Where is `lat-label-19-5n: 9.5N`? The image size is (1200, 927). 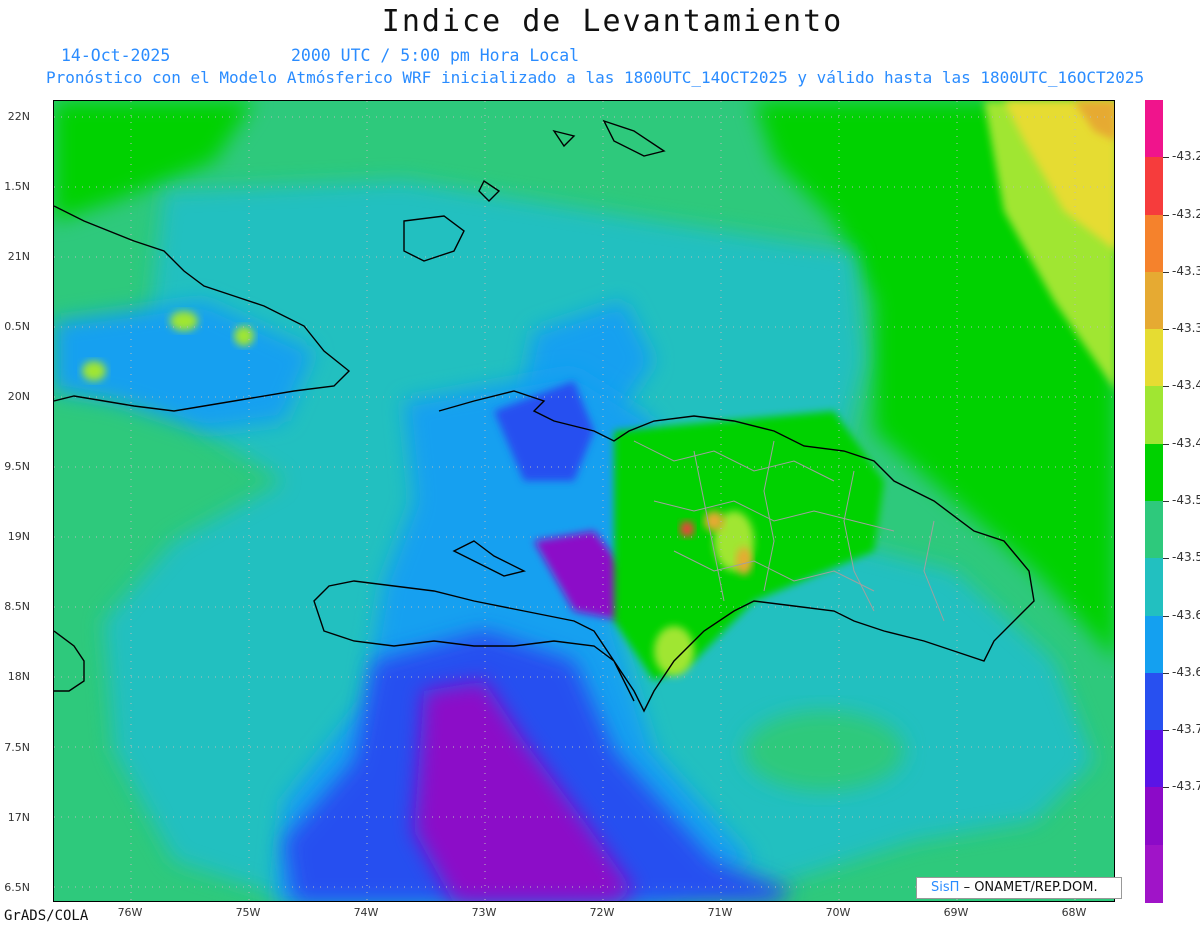
lat-label-19-5n: 9.5N is located at coordinates (17, 466).